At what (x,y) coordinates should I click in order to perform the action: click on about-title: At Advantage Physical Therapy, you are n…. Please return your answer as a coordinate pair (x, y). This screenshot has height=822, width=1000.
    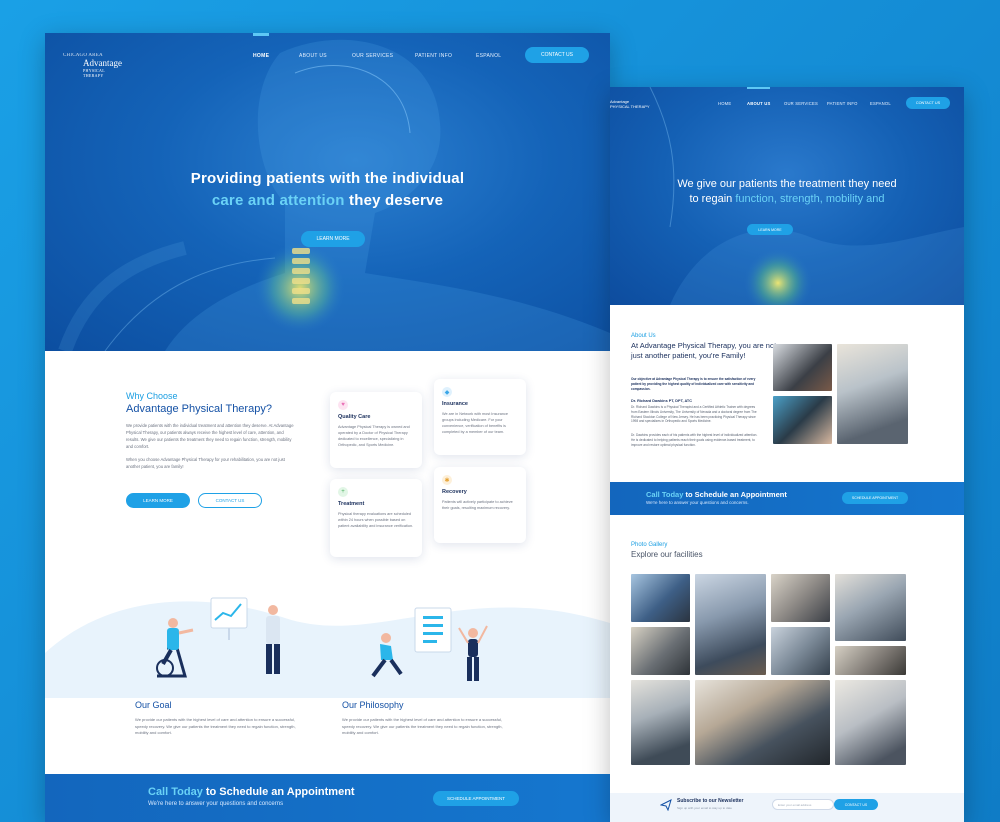
    Looking at the image, I should click on (704, 350).